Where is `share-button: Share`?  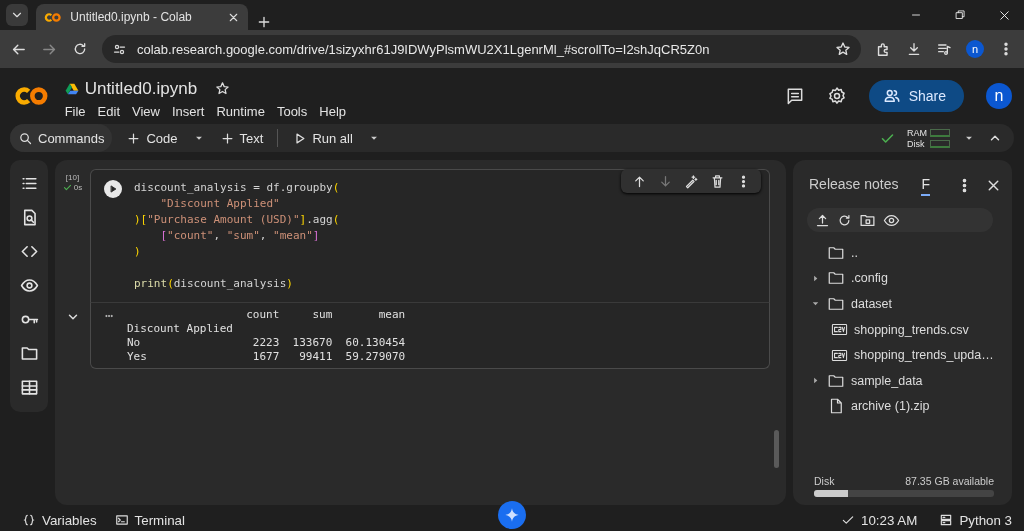 share-button: Share is located at coordinates (916, 95).